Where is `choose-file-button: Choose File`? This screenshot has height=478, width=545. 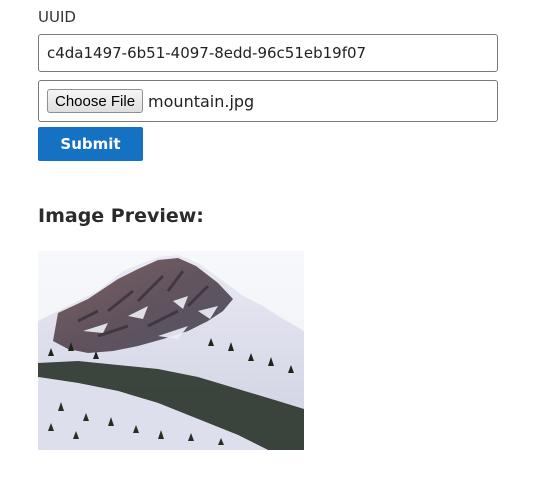
choose-file-button: Choose File is located at coordinates (95, 101).